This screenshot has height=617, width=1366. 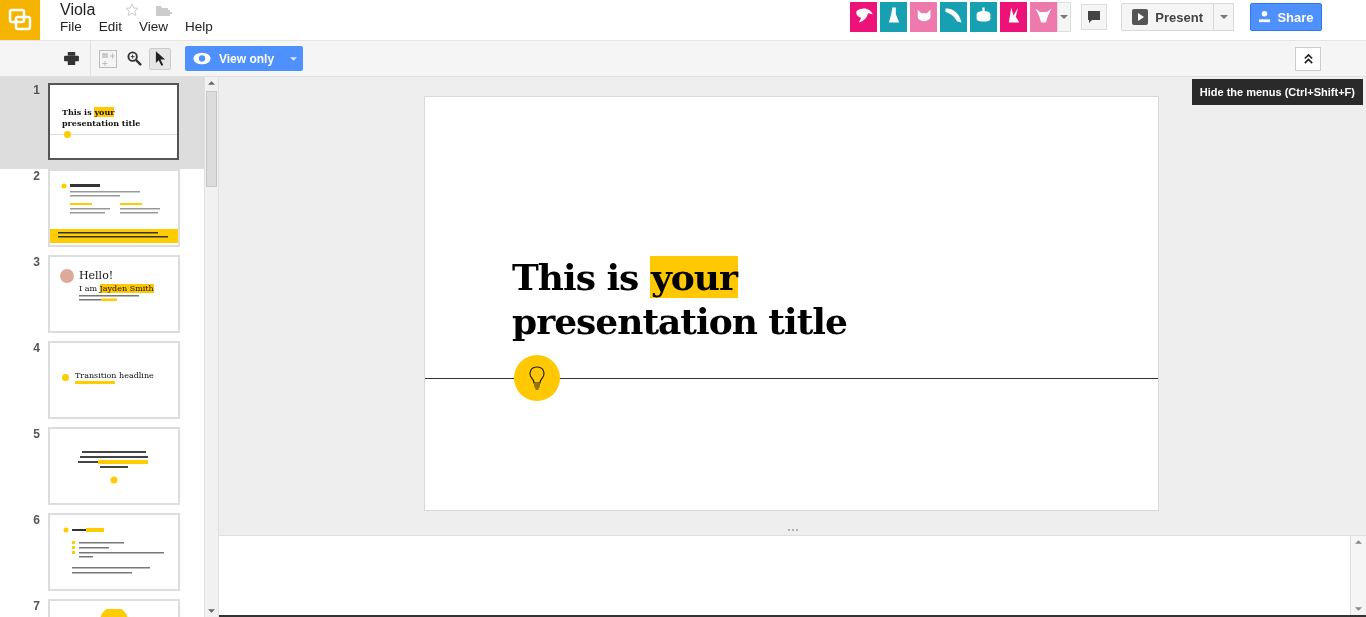 What do you see at coordinates (78, 9) in the screenshot?
I see `document-title: Viola` at bounding box center [78, 9].